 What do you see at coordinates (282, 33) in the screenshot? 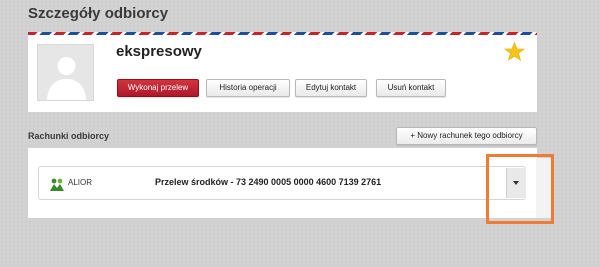
I see `airmail-border` at bounding box center [282, 33].